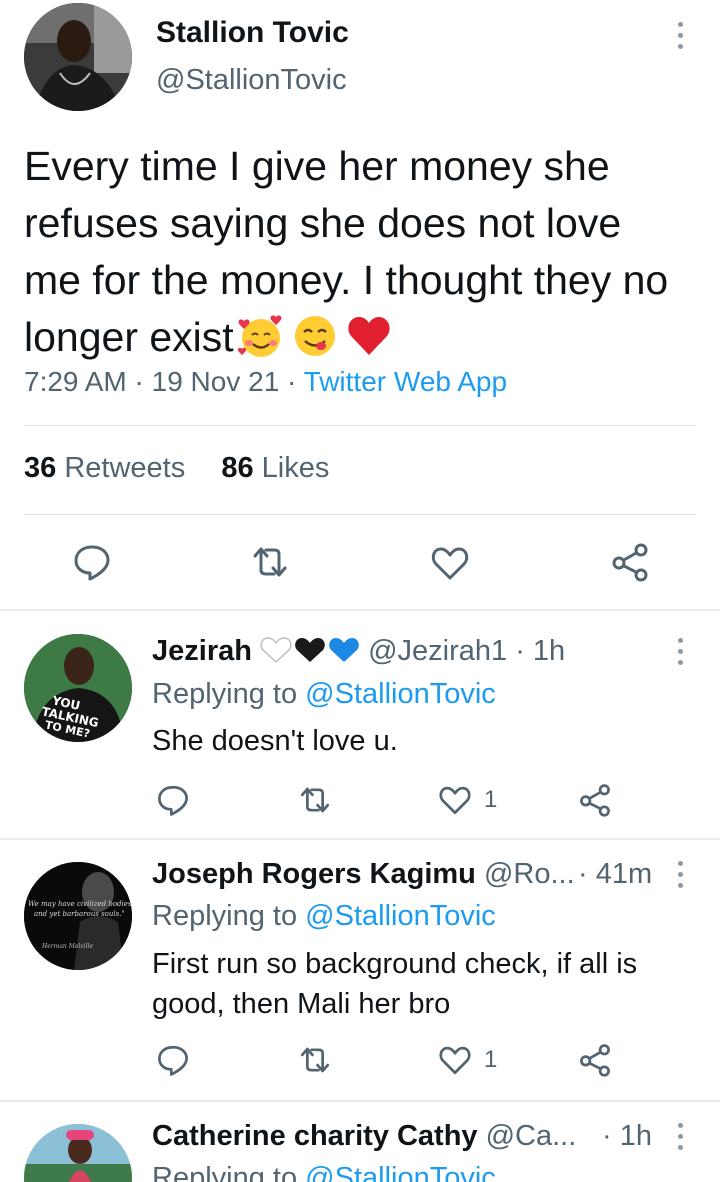 The height and width of the screenshot is (1182, 720). What do you see at coordinates (80, 904) in the screenshot?
I see `avatar-quote-line: We may have civilized bodies` at bounding box center [80, 904].